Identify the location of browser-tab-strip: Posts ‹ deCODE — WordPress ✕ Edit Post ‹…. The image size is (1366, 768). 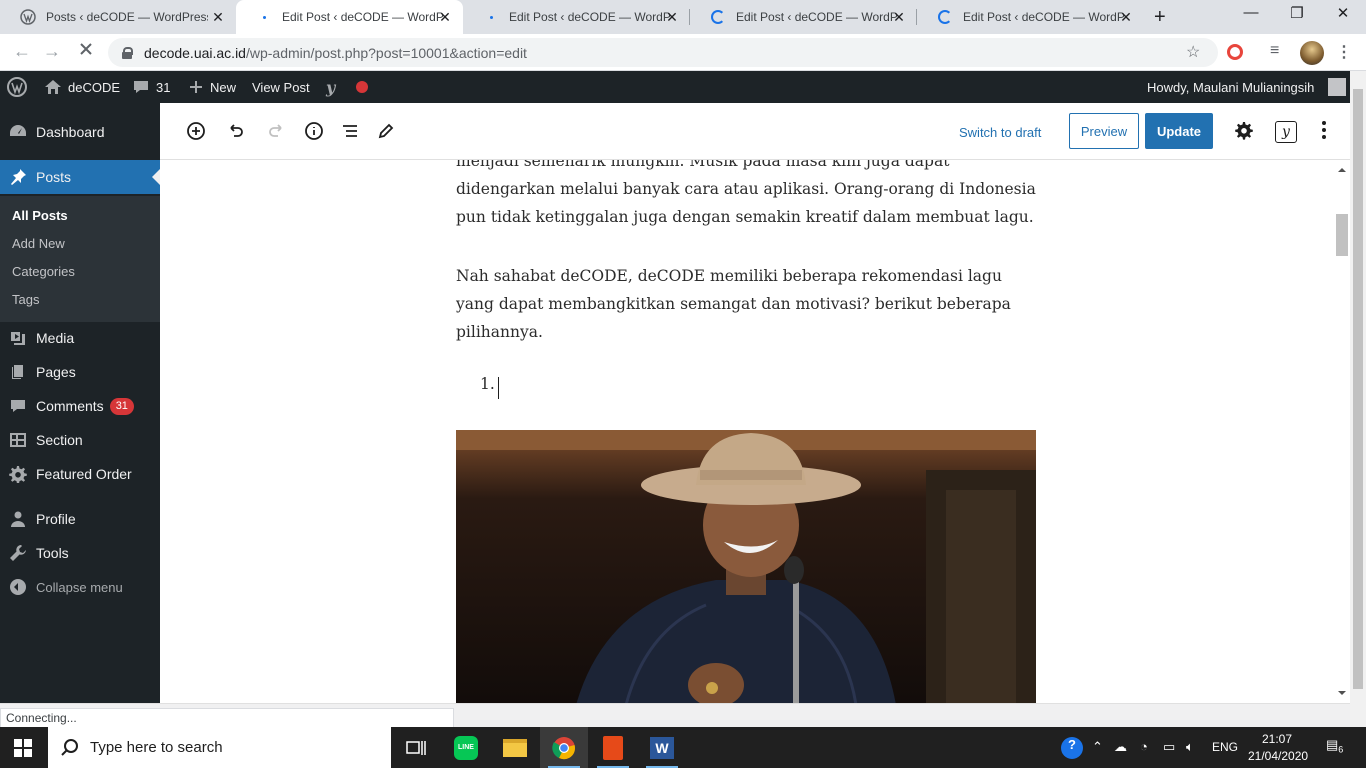
(683, 17).